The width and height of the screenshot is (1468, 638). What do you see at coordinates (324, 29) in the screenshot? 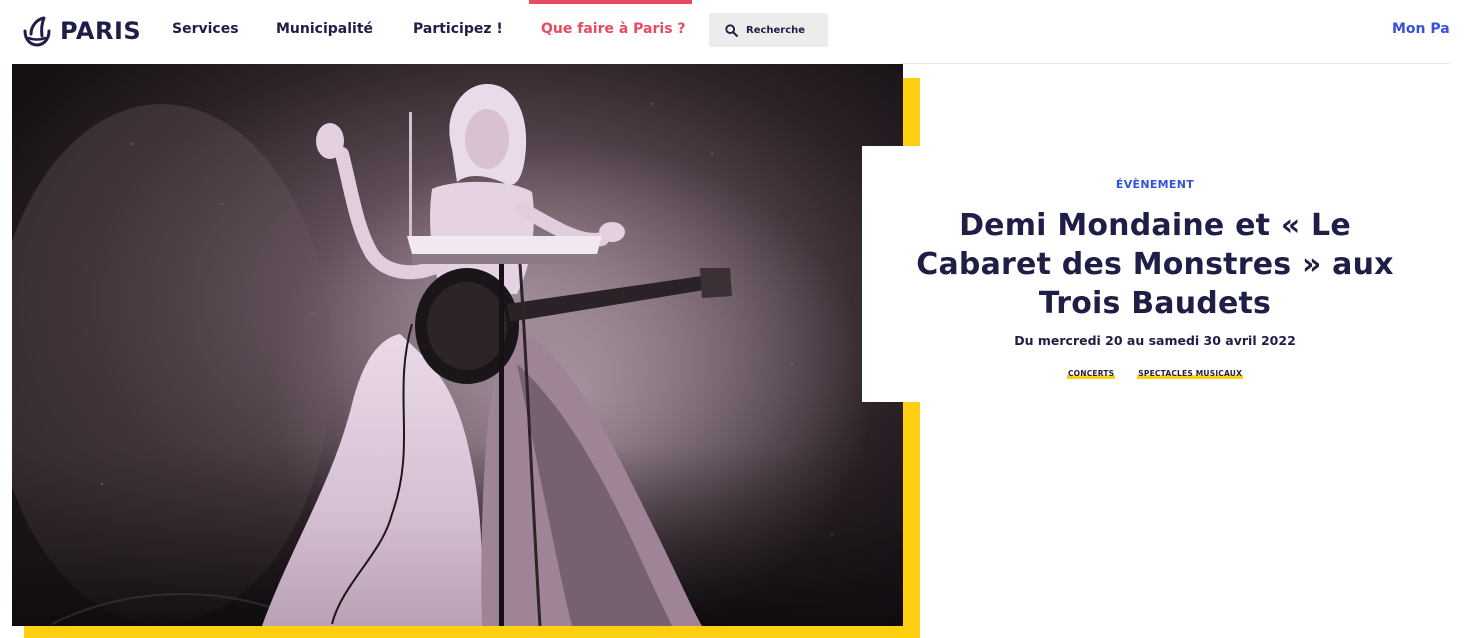
I see `nav-municipalite: Municipalité` at bounding box center [324, 29].